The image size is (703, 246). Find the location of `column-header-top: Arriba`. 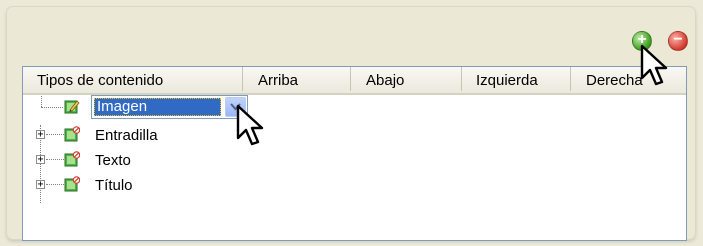

column-header-top: Arriba is located at coordinates (297, 79).